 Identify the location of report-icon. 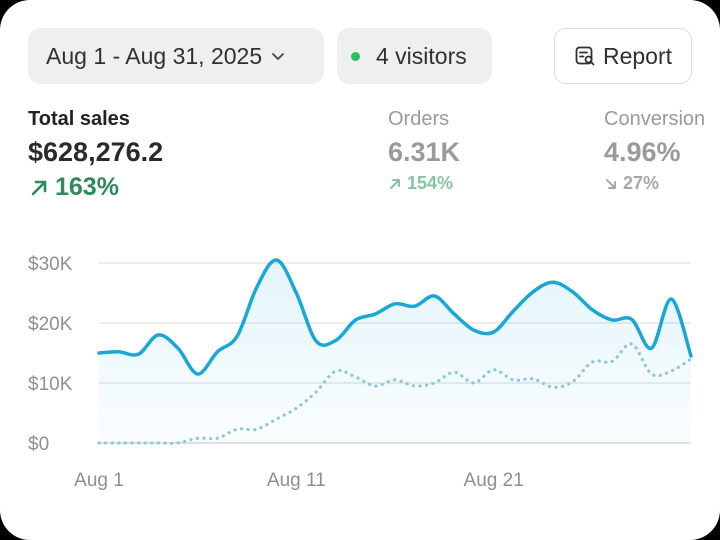
(585, 56).